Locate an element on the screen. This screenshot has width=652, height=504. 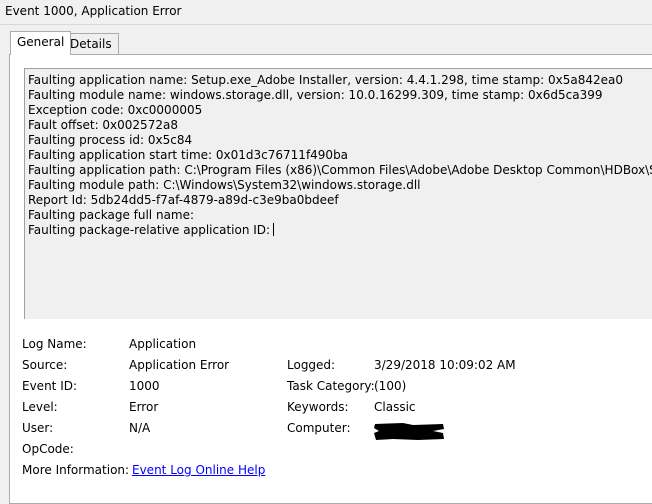
title-bar: Event 1000, Application Error is located at coordinates (326, 12).